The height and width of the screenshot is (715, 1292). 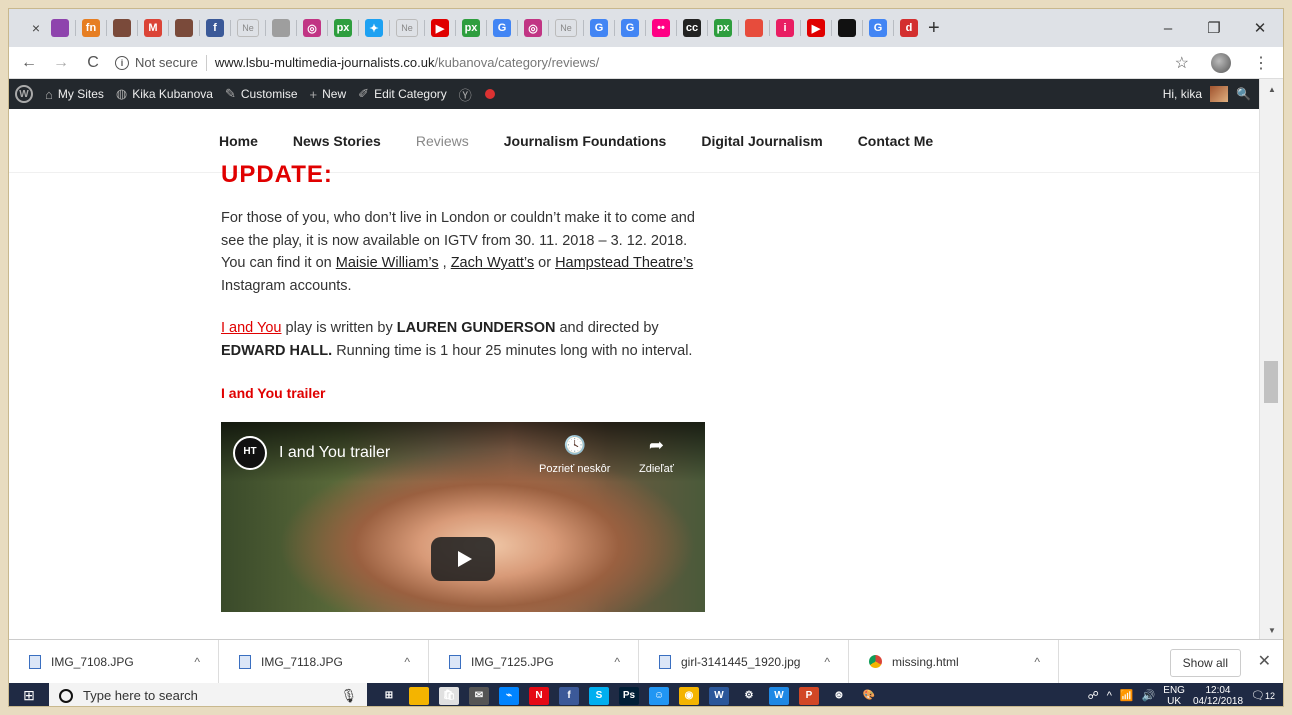 I want to click on nav-contact-me: Contact Me, so click(x=895, y=141).